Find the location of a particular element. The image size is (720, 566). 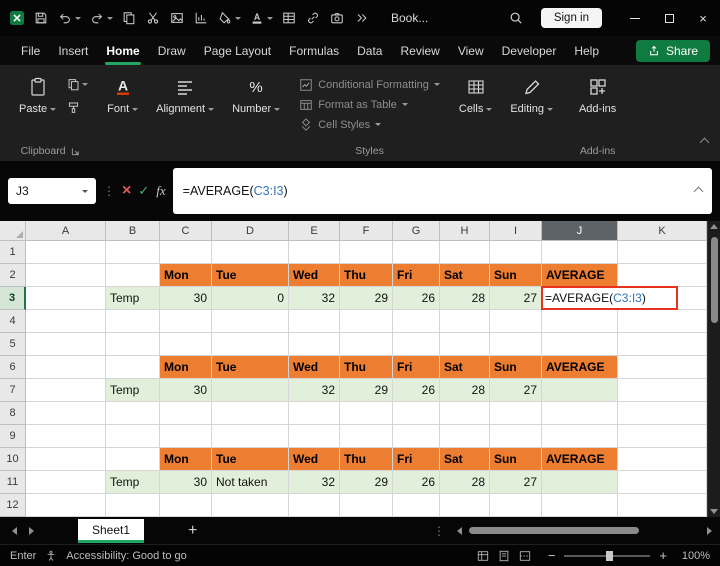

cell-A11 is located at coordinates (66, 482).